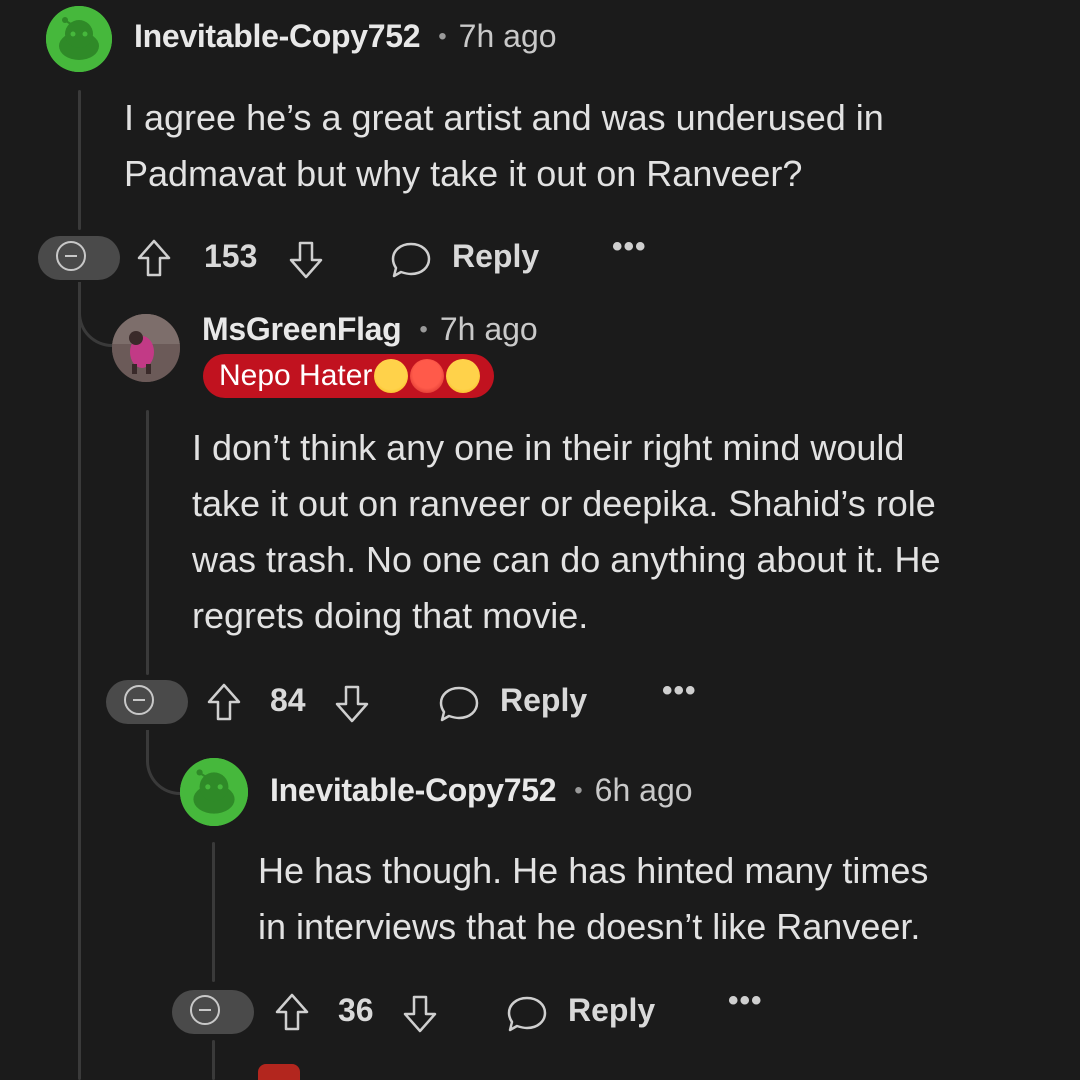  Describe the element at coordinates (358, 256) in the screenshot. I see `comment-actions: 153 Reply •••` at that location.